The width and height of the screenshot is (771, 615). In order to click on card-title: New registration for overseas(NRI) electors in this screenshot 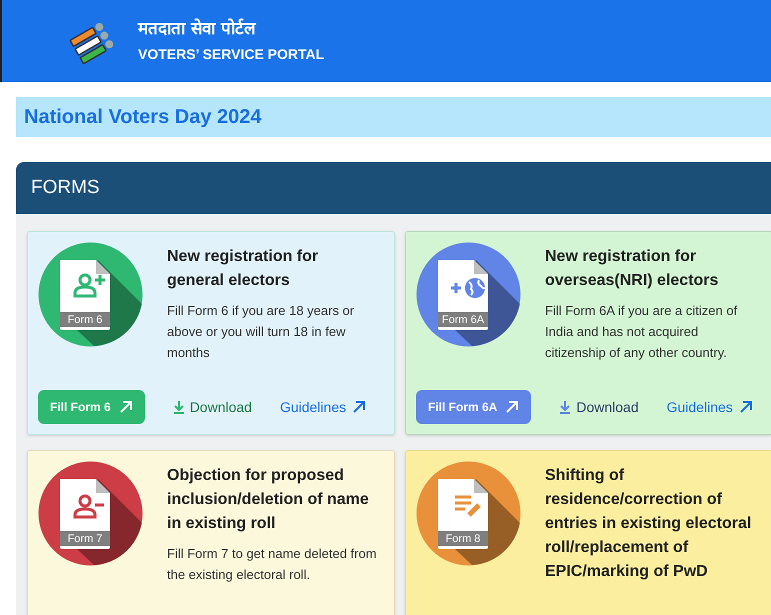, I will do `click(632, 269)`.